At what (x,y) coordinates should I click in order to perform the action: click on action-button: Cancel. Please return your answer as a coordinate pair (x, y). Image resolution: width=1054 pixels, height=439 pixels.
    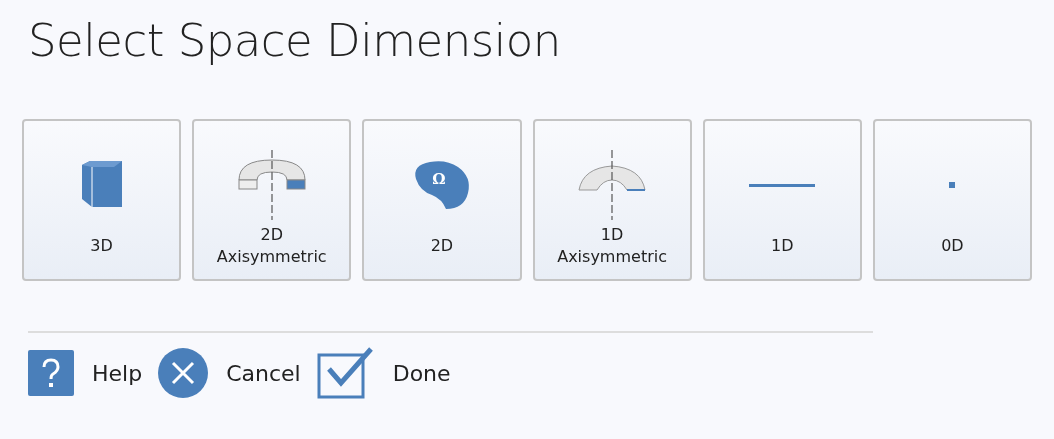
    Looking at the image, I should click on (229, 373).